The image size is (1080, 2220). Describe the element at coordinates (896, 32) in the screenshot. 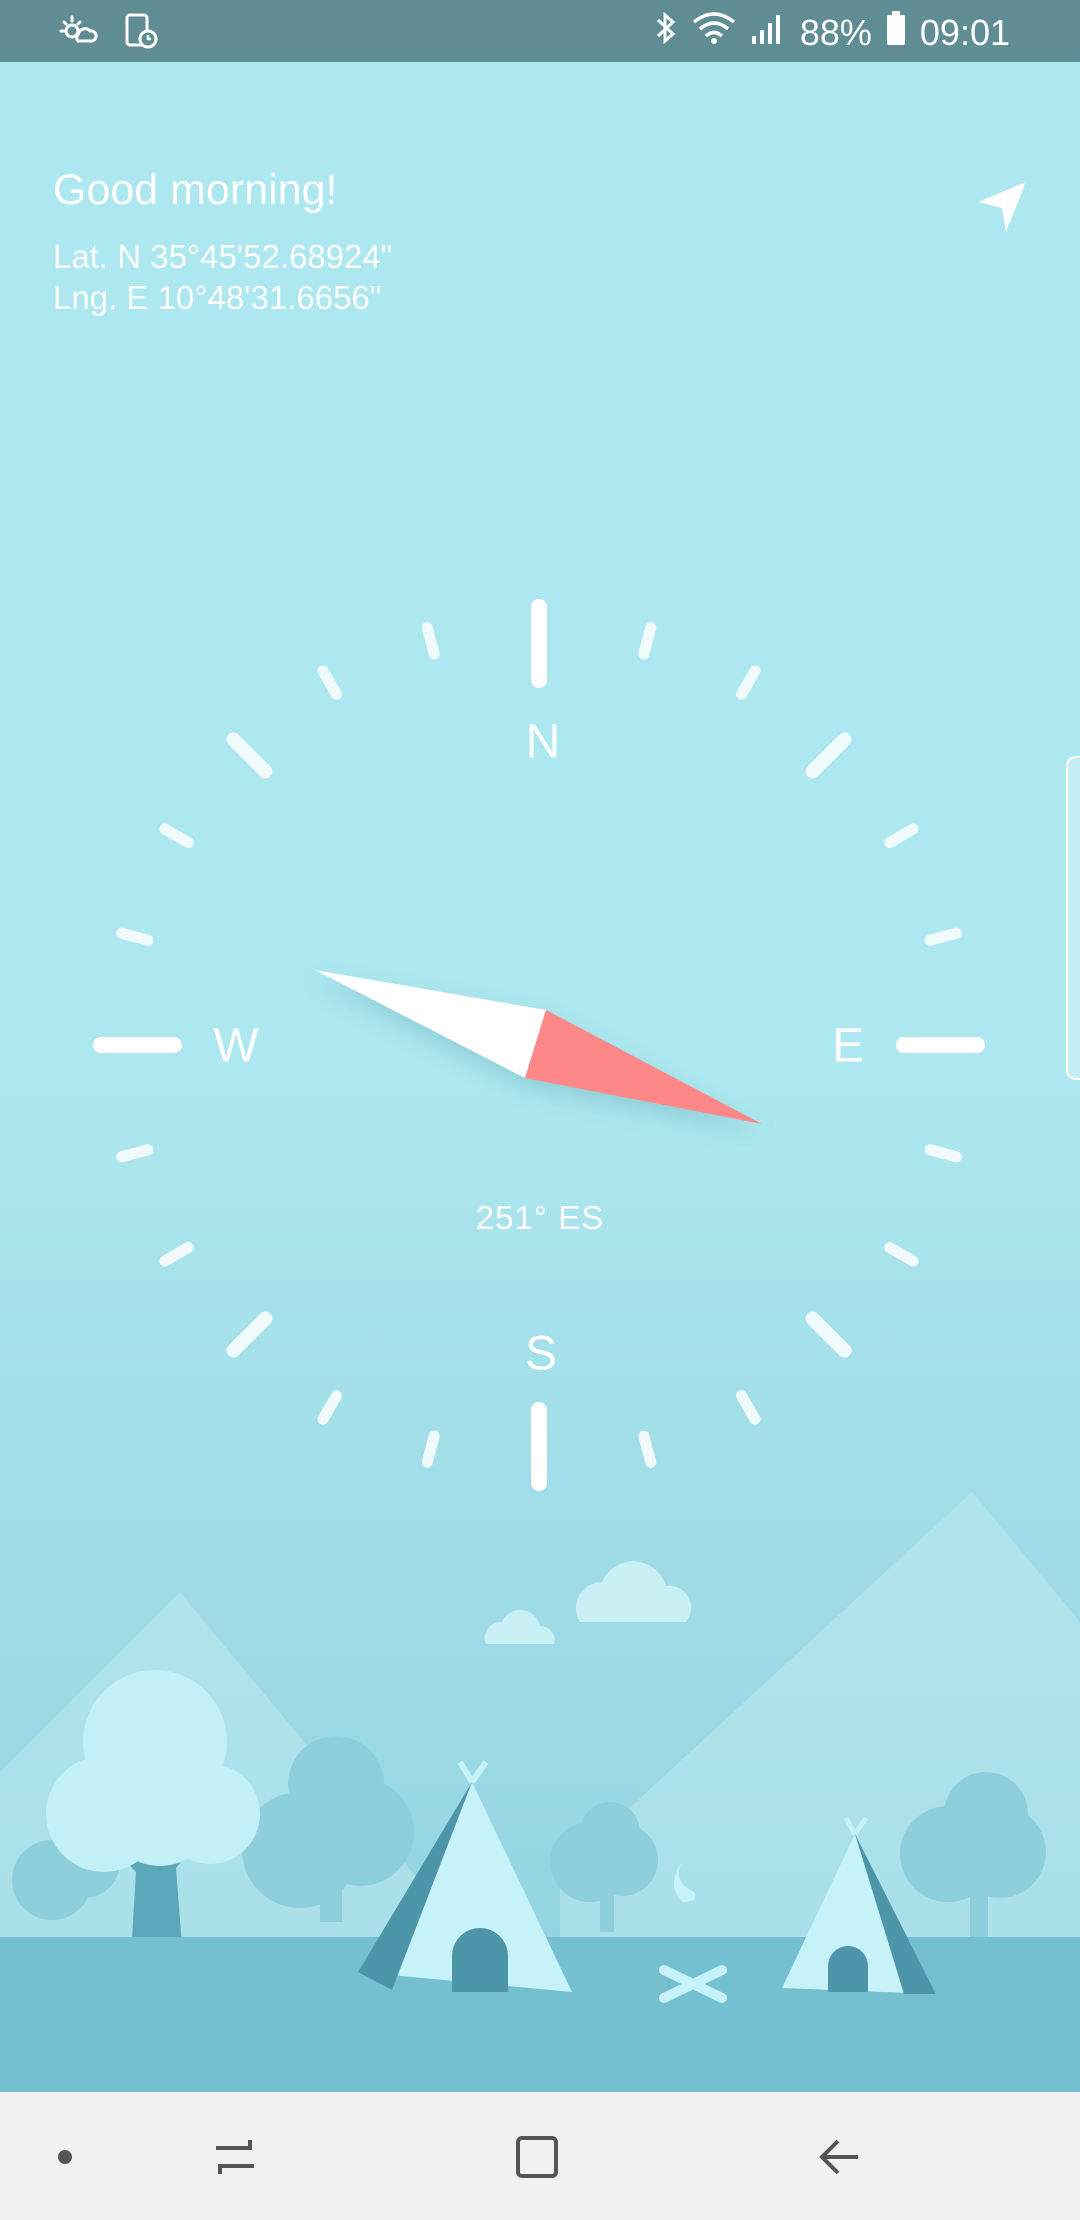

I see `battery-icon` at that location.